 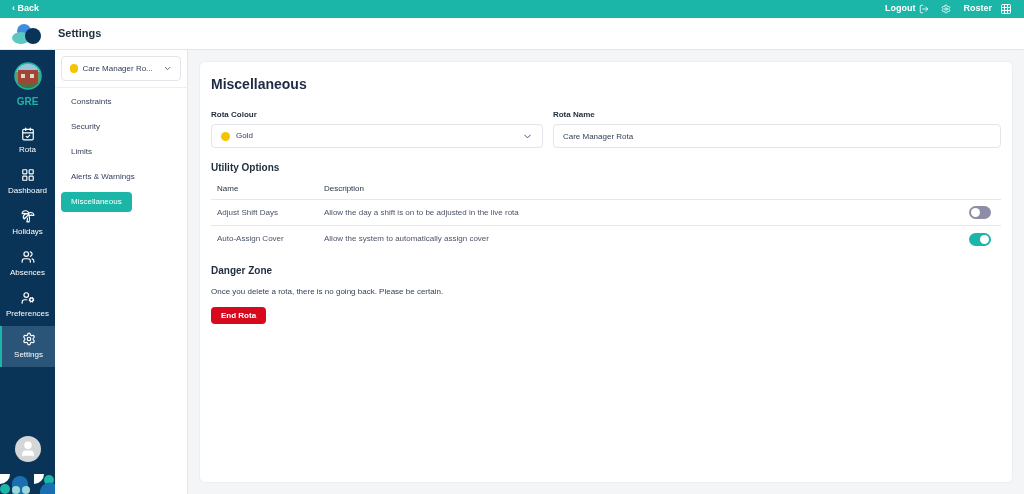 I want to click on apps-grid-icon, so click(x=1006, y=9).